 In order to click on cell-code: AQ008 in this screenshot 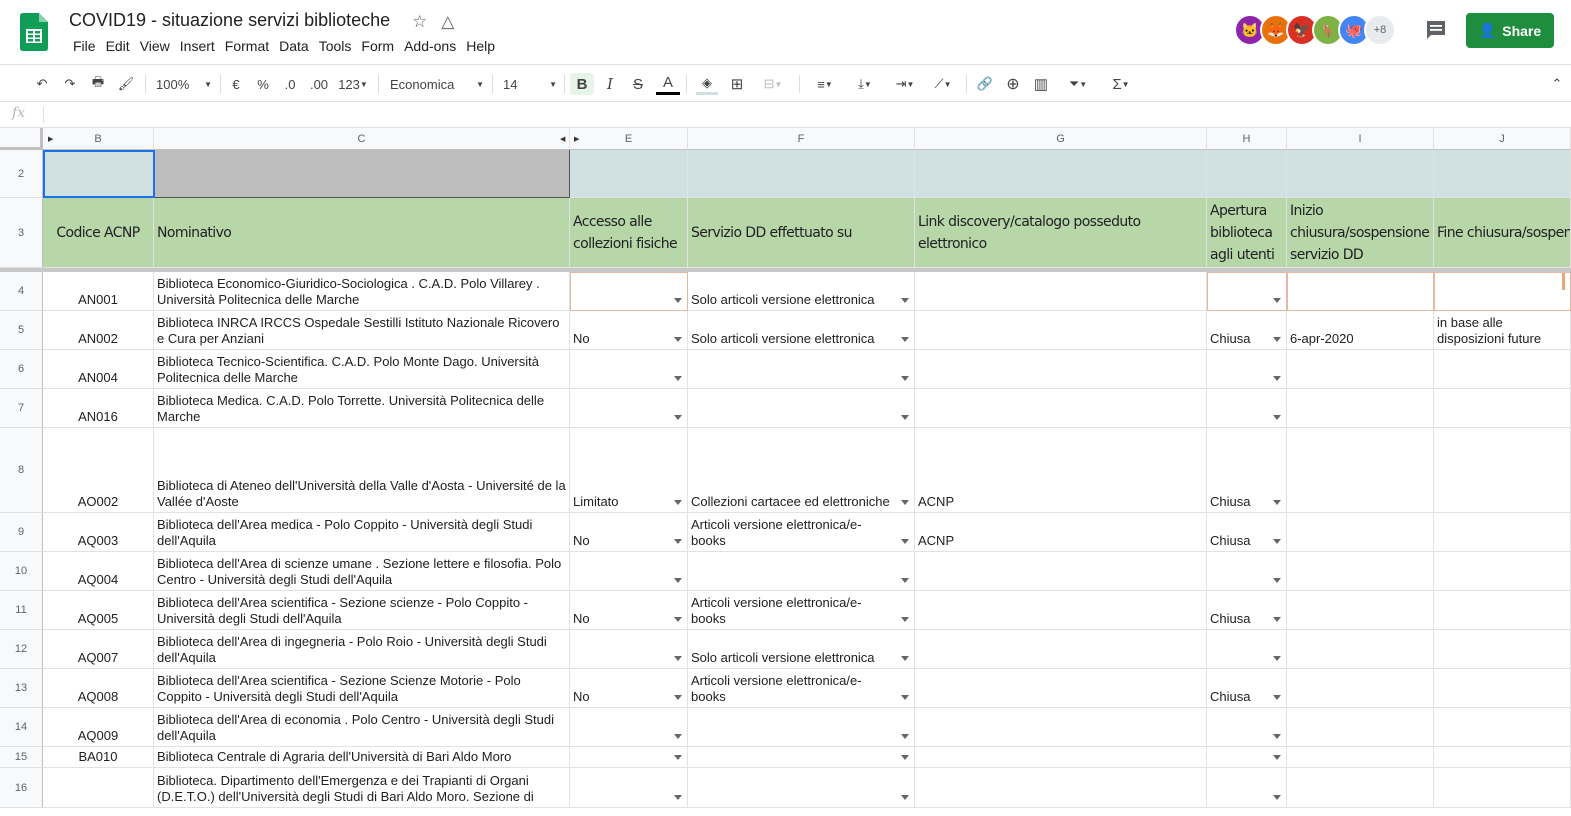, I will do `click(98, 688)`.